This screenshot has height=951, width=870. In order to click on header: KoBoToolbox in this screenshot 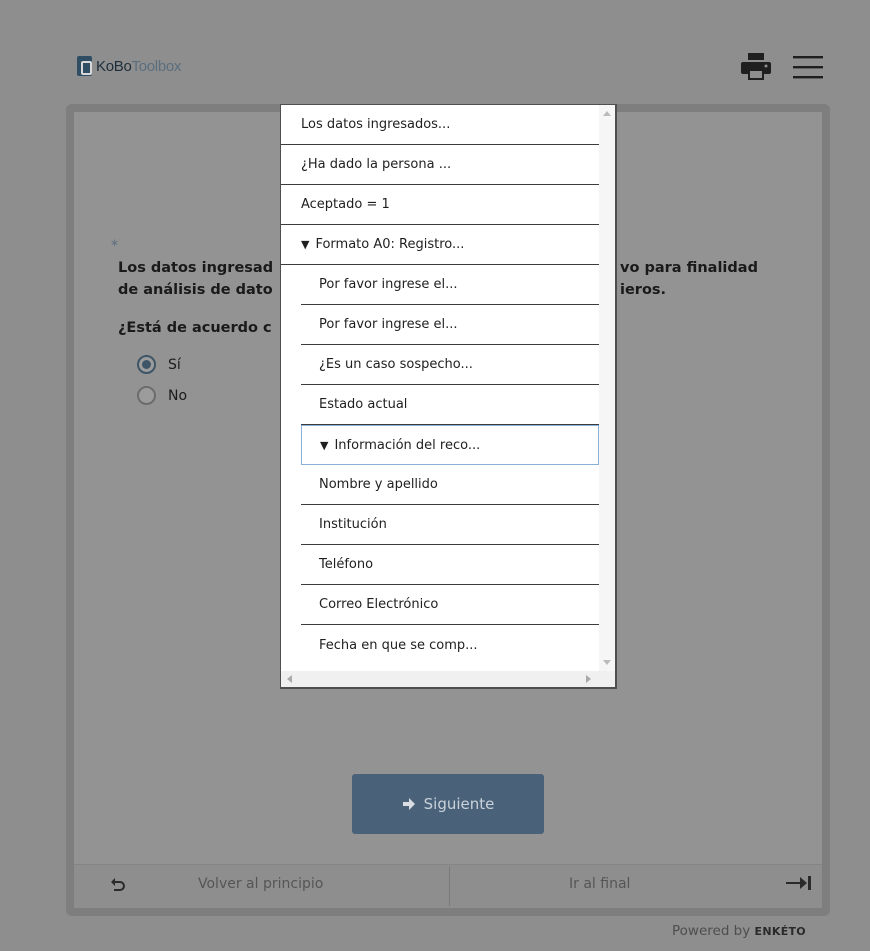, I will do `click(435, 52)`.